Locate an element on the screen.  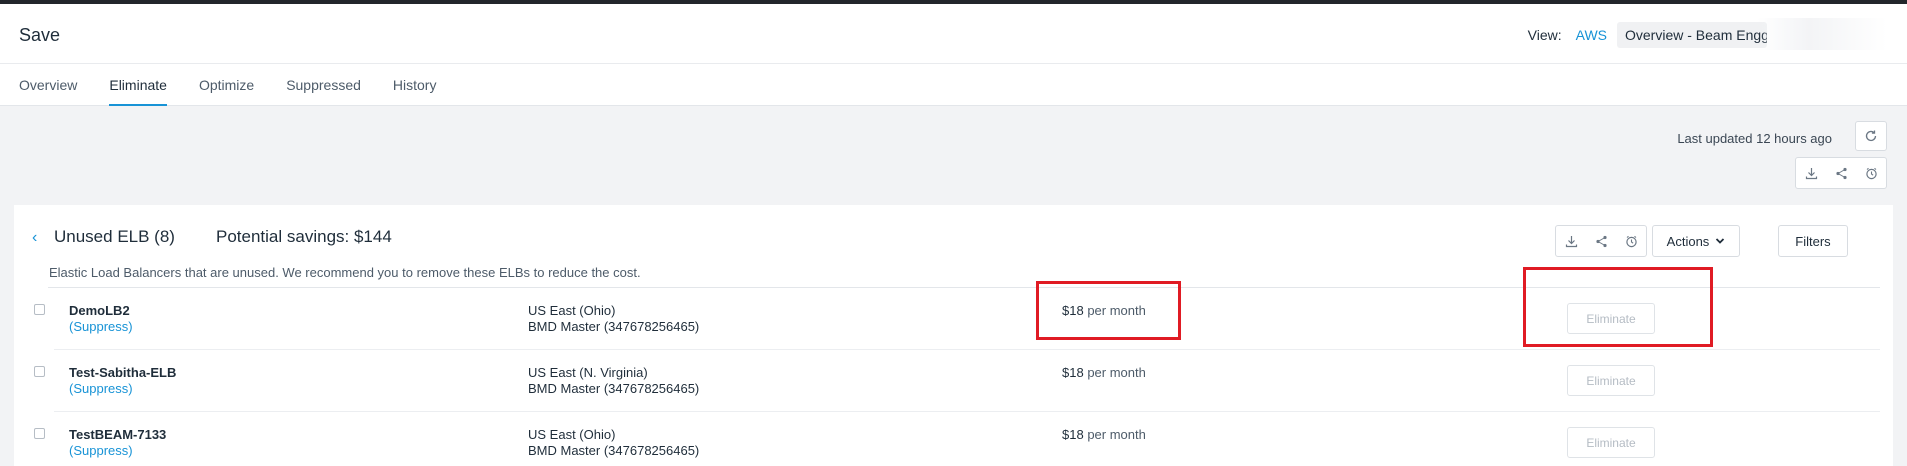
tab-suppressed: Suppressed is located at coordinates (323, 85).